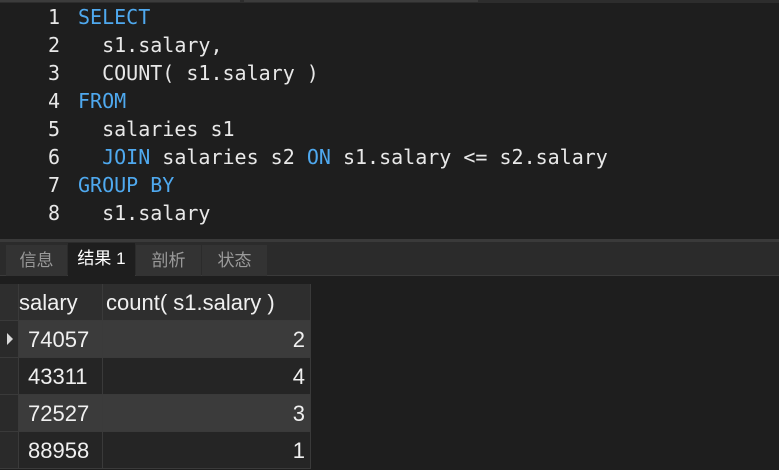 The height and width of the screenshot is (470, 779). What do you see at coordinates (389, 101) in the screenshot?
I see `code-line: 4 FROM` at bounding box center [389, 101].